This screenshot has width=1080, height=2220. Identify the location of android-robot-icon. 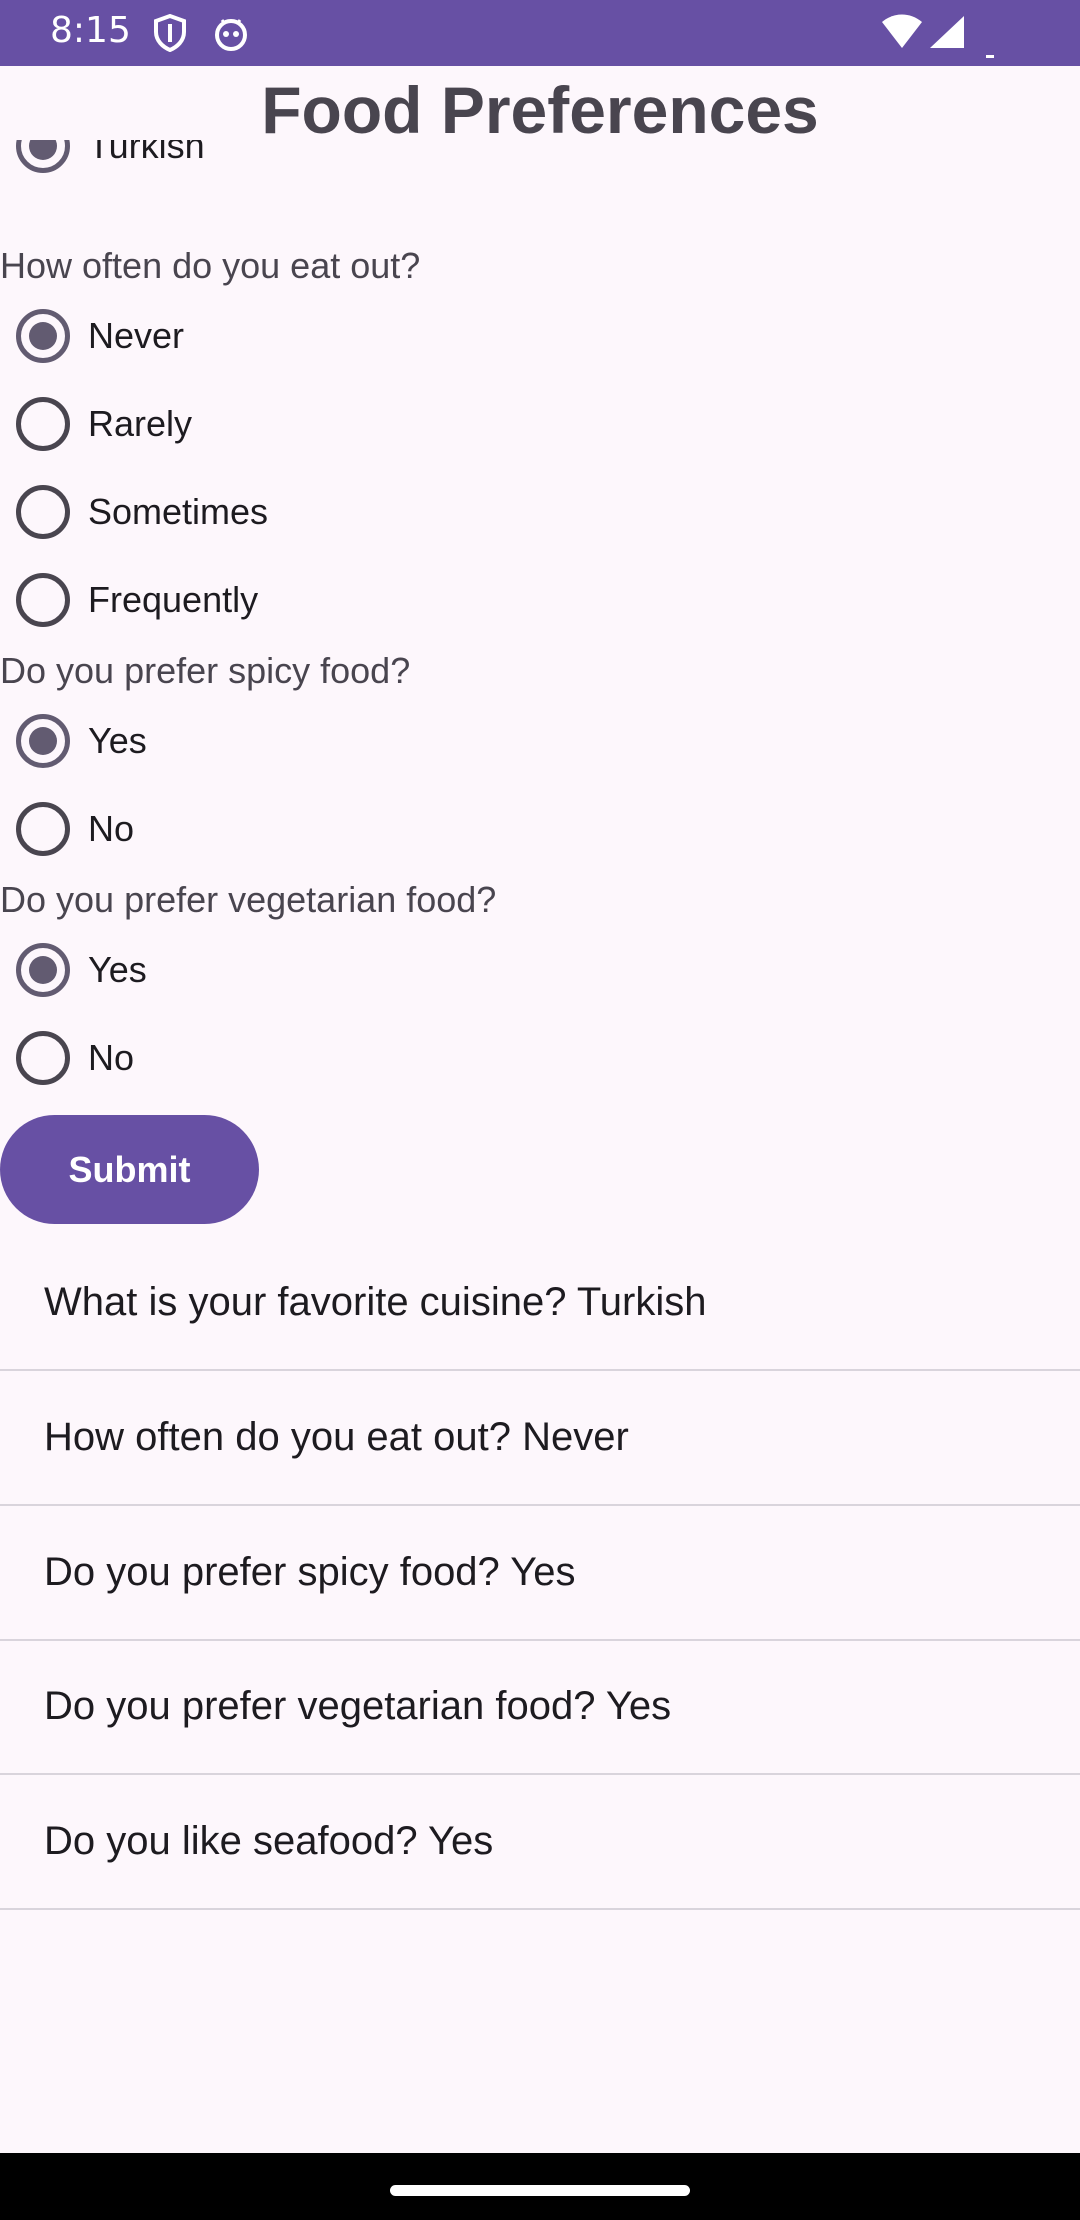
(231, 35).